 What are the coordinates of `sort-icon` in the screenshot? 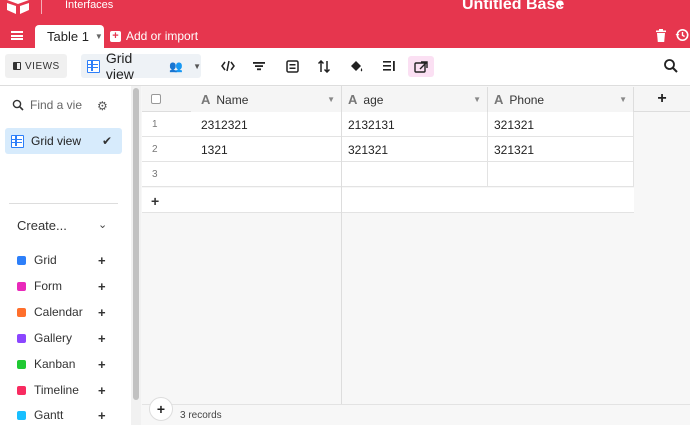 It's located at (324, 66).